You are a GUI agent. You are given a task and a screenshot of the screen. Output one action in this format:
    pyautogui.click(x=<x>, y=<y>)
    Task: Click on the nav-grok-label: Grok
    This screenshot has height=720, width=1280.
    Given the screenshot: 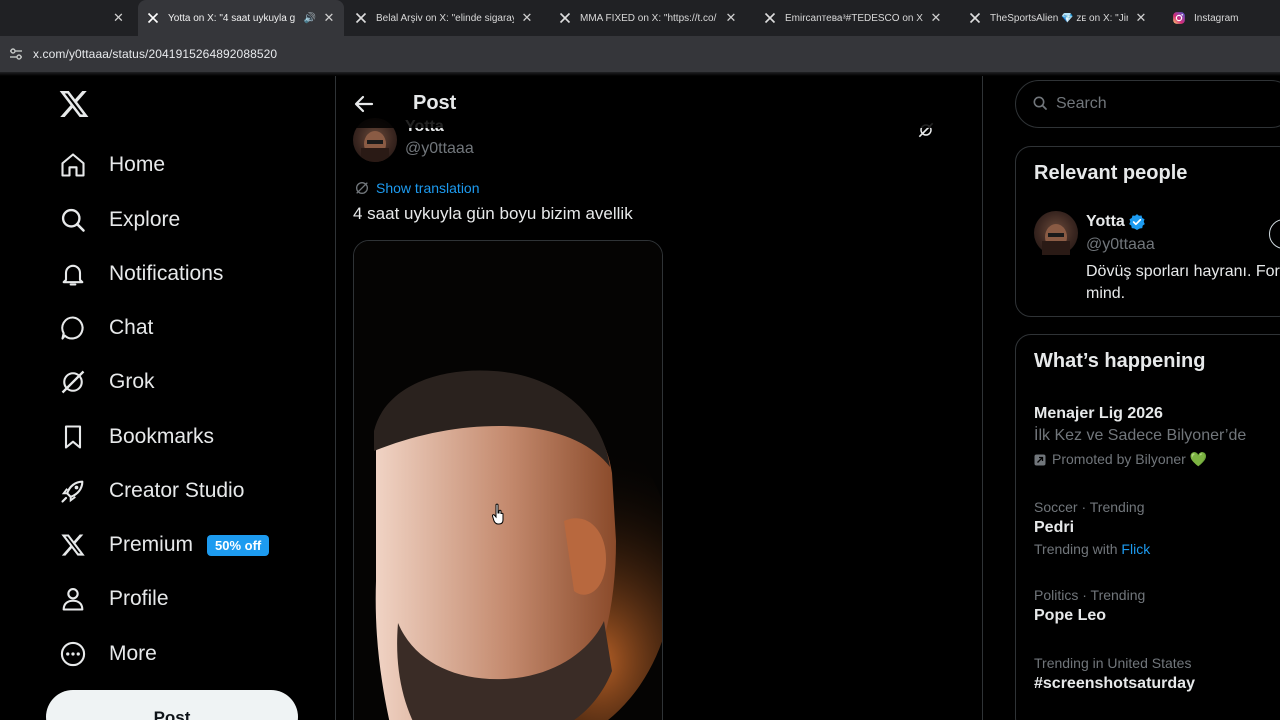 What is the action you would take?
    pyautogui.click(x=132, y=381)
    